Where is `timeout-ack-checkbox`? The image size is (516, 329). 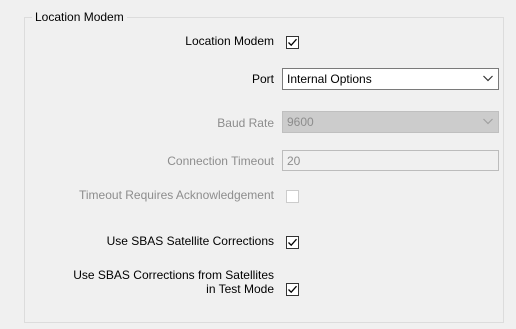 timeout-ack-checkbox is located at coordinates (292, 196).